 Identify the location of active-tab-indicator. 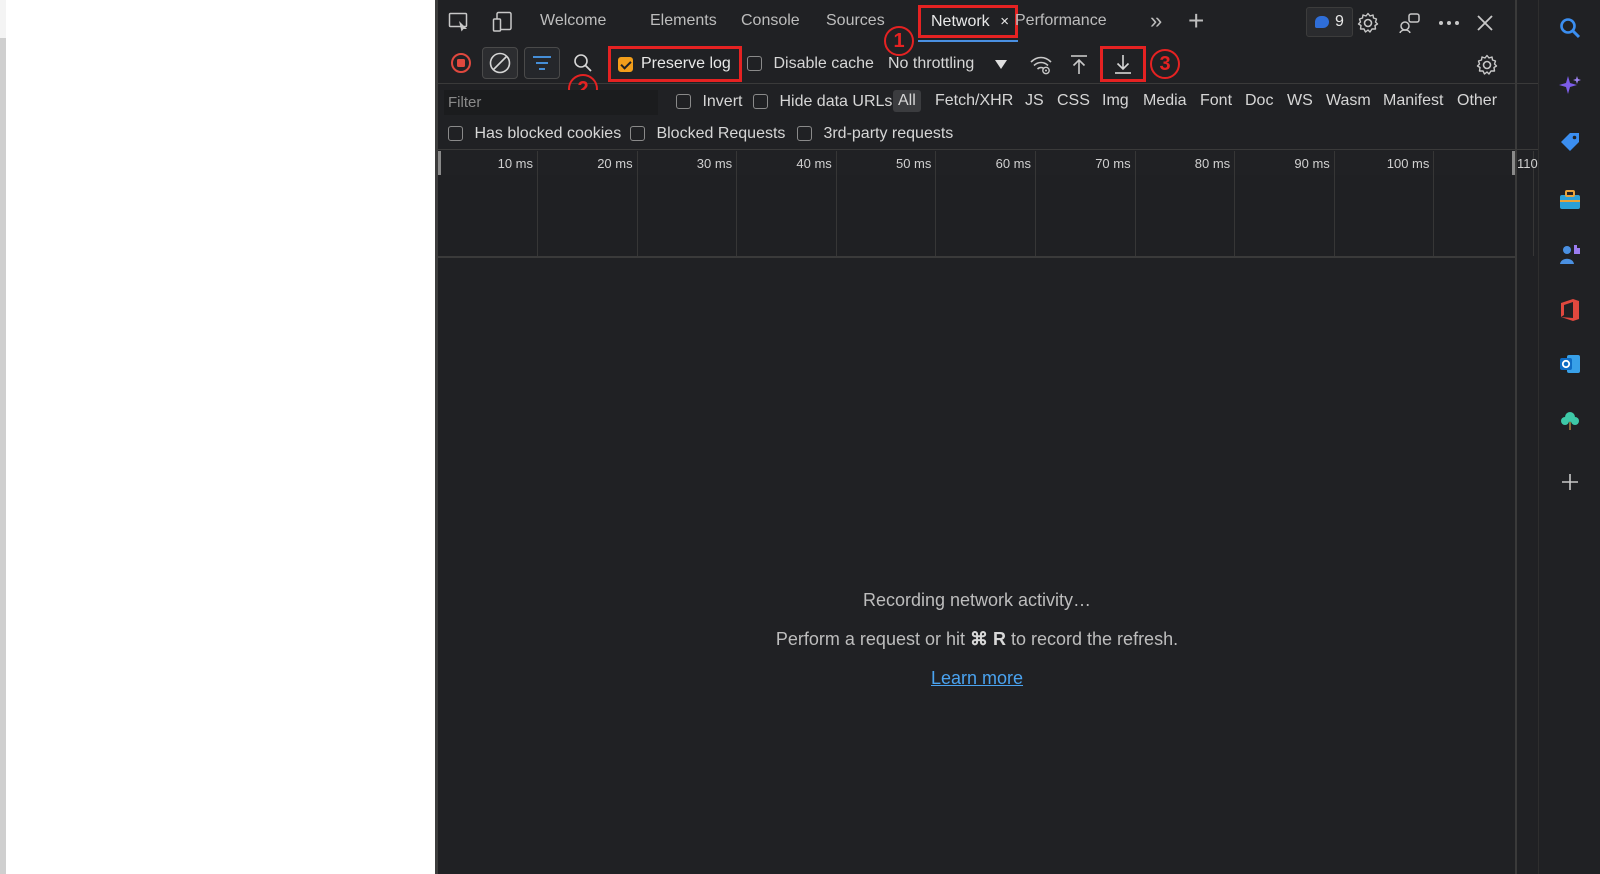
(968, 41).